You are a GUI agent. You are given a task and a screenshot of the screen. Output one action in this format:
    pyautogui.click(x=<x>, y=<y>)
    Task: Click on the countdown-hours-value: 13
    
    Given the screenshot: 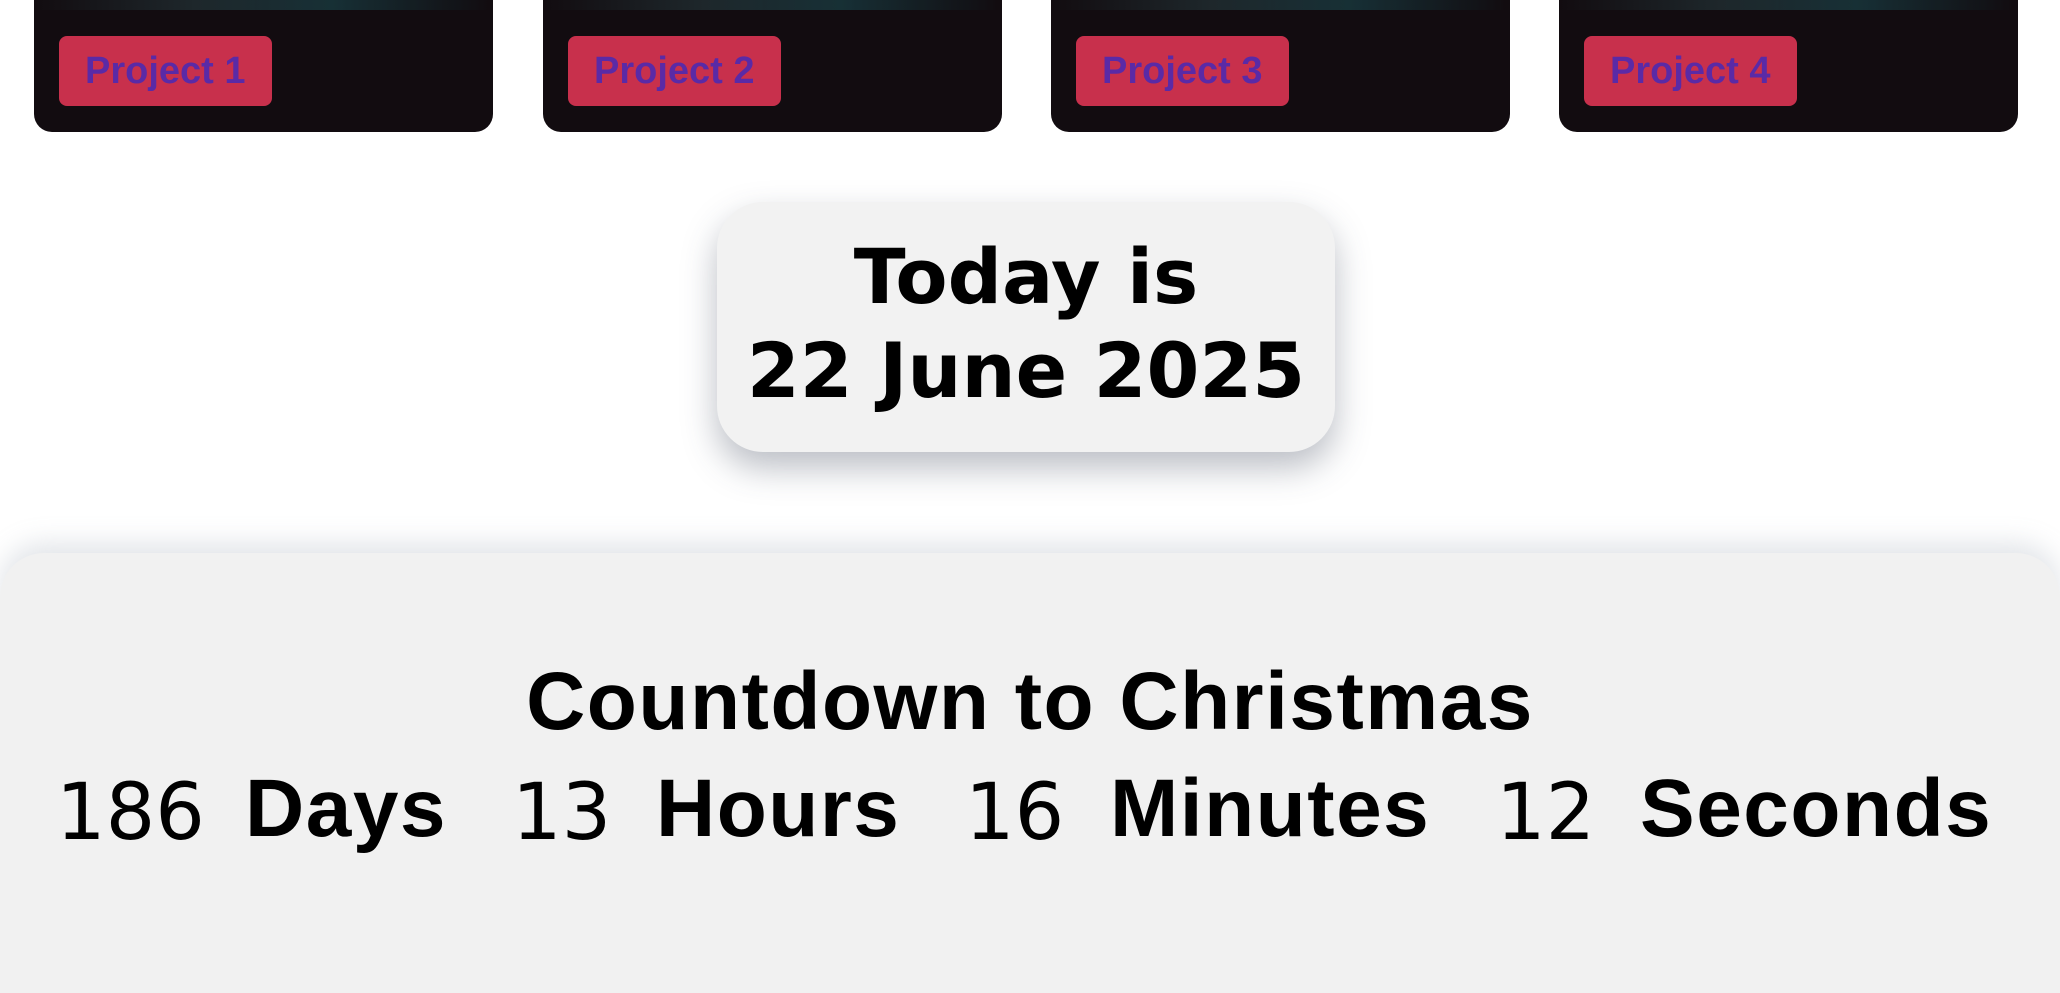 What is the action you would take?
    pyautogui.click(x=562, y=813)
    